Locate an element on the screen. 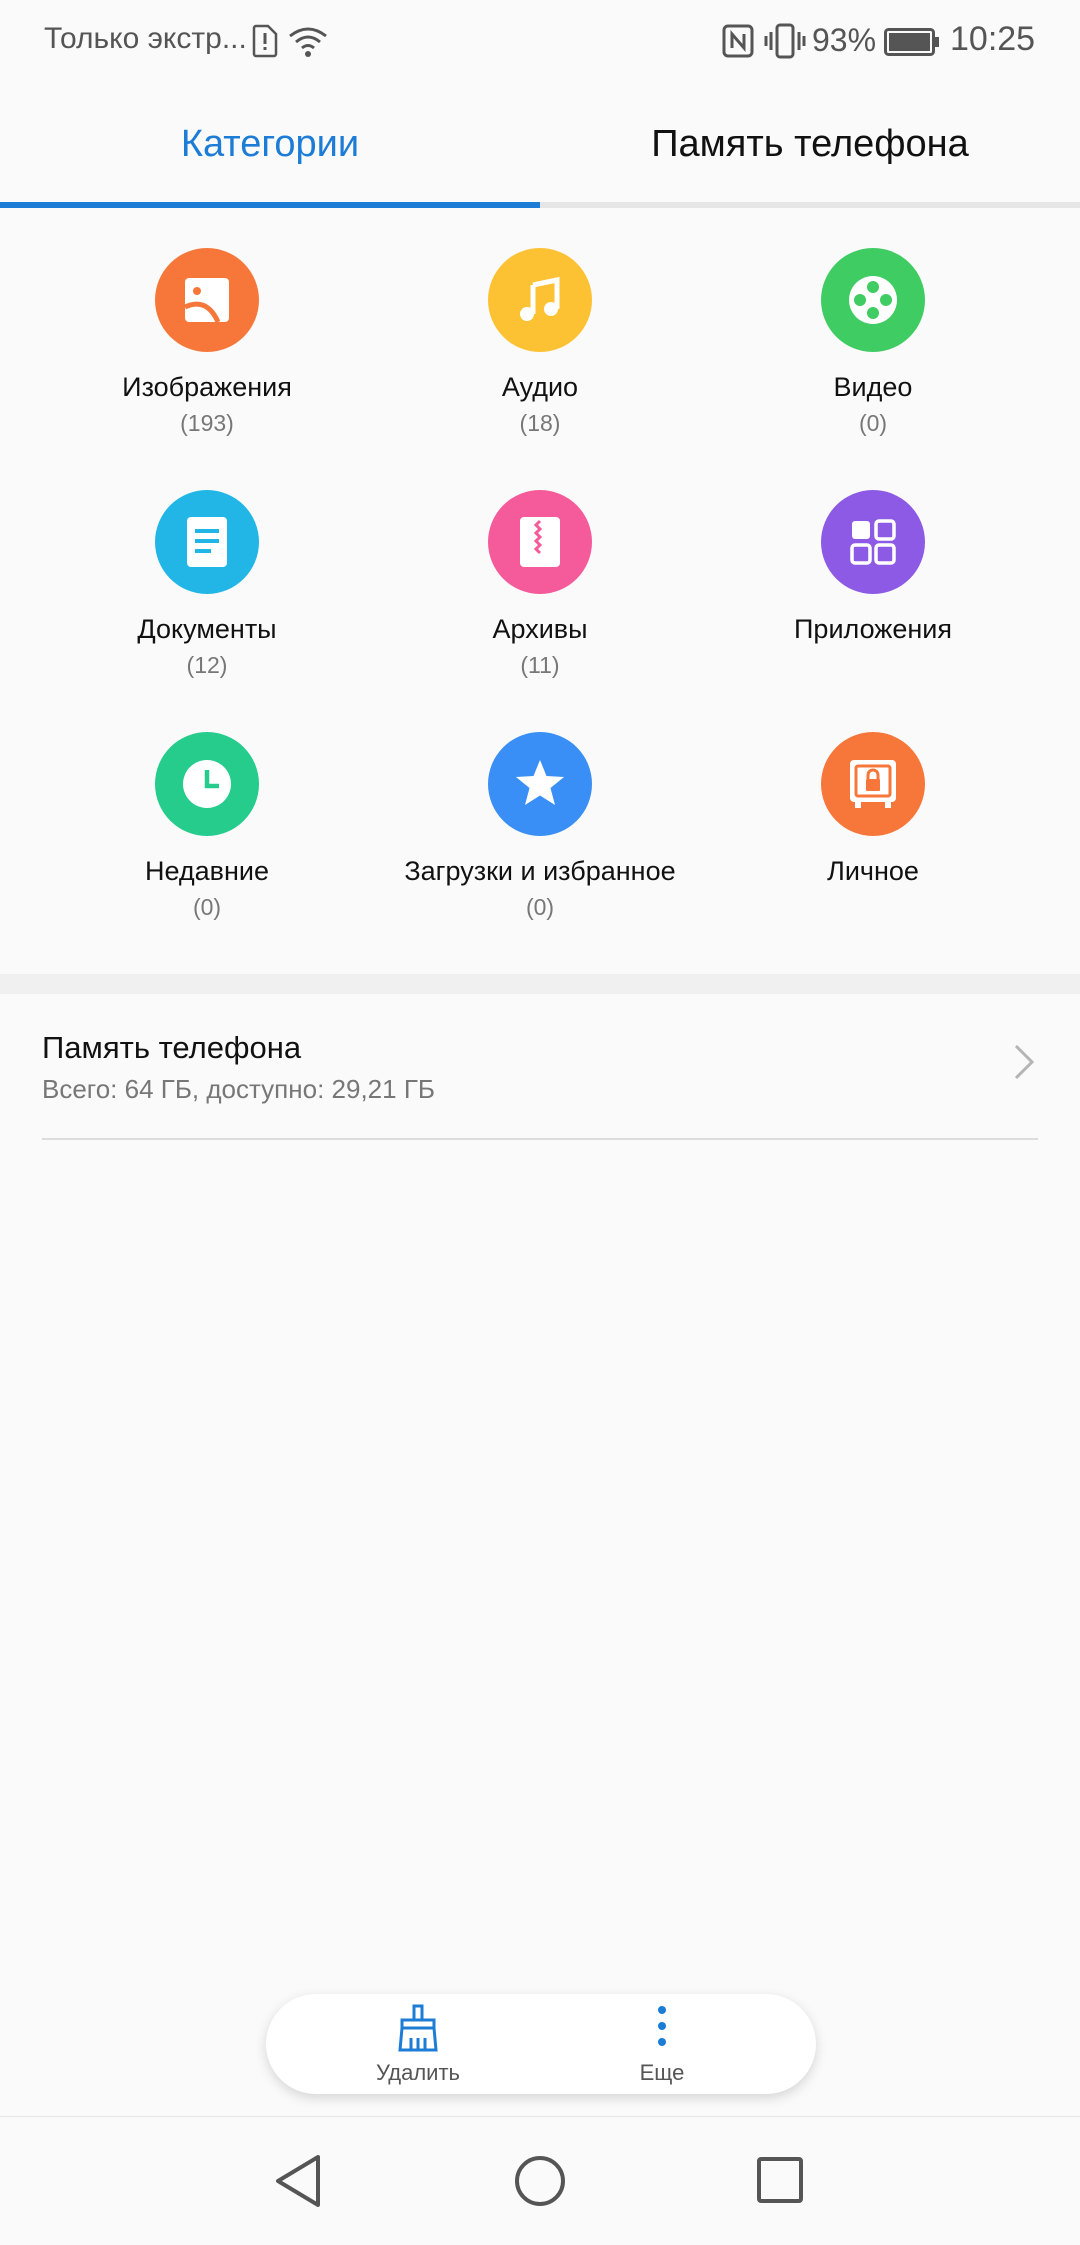  category-label: Документы is located at coordinates (207, 629).